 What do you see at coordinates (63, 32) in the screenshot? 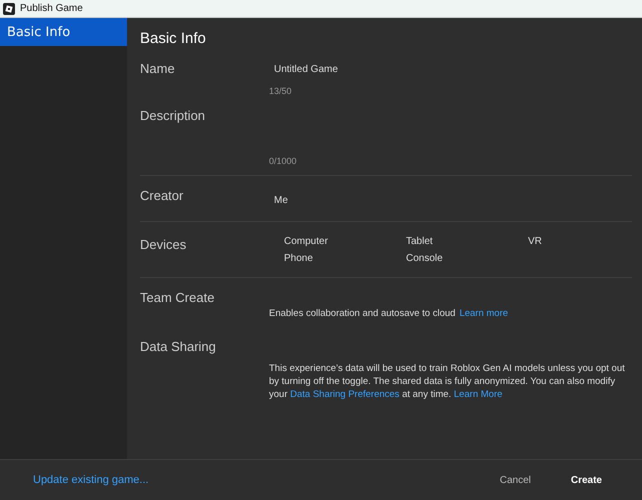
I see `sidebar-item: Basic Info` at bounding box center [63, 32].